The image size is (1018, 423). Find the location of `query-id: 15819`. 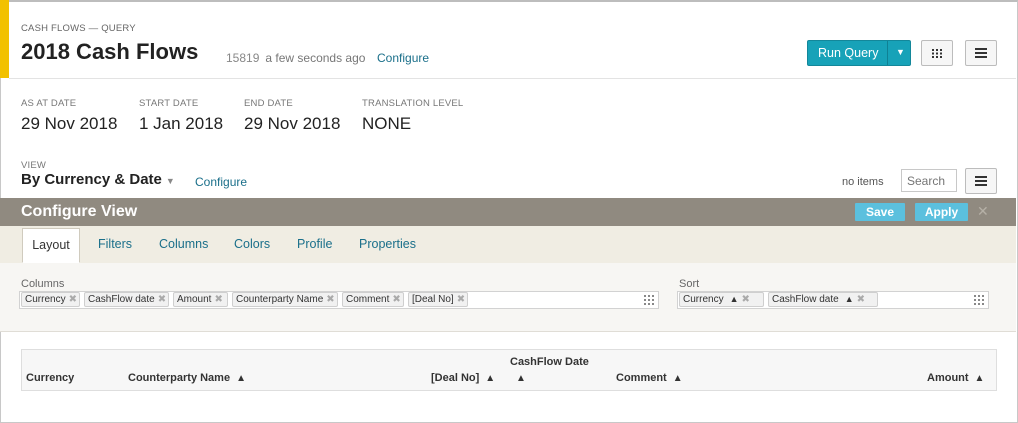

query-id: 15819 is located at coordinates (243, 58).